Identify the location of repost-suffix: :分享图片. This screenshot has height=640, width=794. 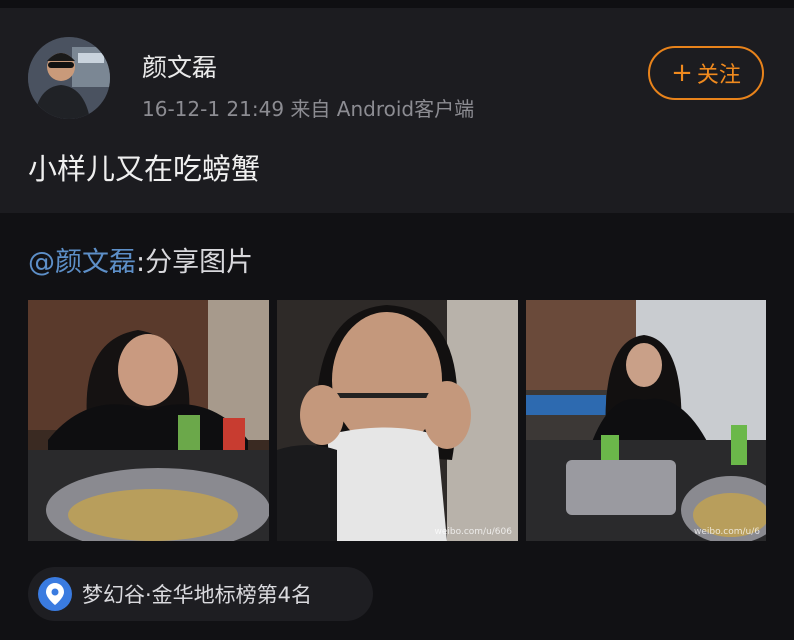
(195, 262).